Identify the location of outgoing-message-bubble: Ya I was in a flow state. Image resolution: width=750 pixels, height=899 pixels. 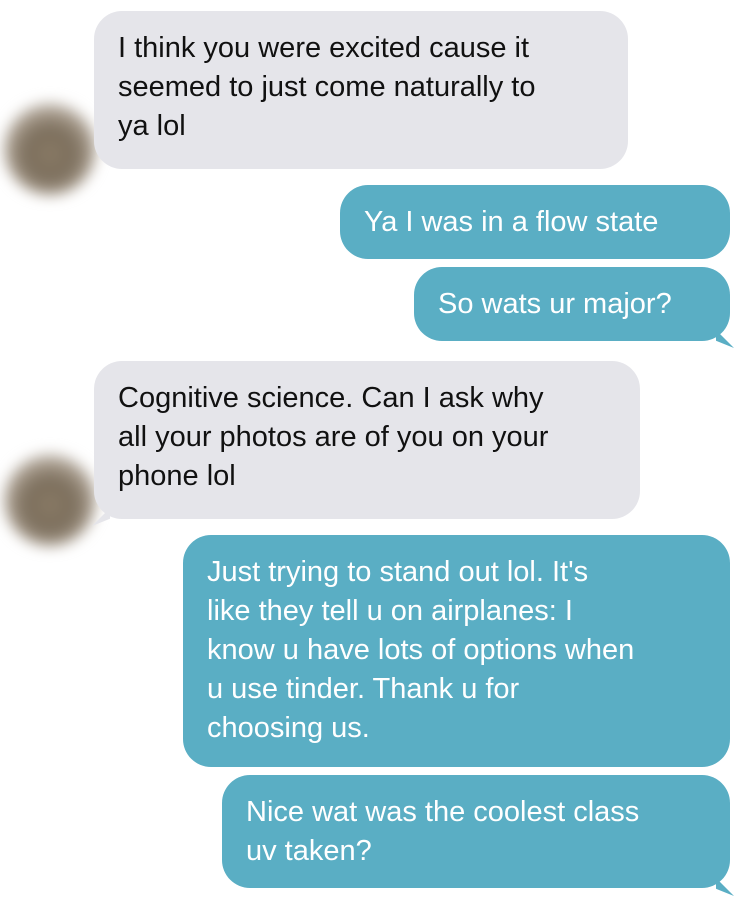
(535, 222).